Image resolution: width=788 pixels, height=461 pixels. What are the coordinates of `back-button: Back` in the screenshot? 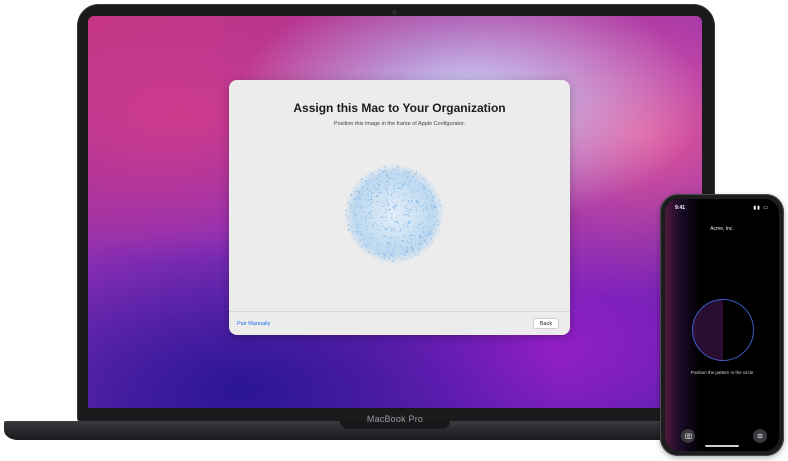 It's located at (546, 323).